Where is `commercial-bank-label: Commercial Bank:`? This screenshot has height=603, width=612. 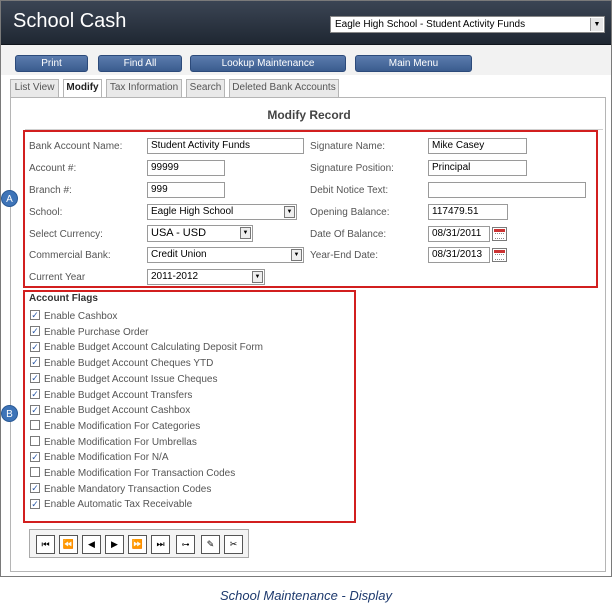 commercial-bank-label: Commercial Bank: is located at coordinates (70, 255).